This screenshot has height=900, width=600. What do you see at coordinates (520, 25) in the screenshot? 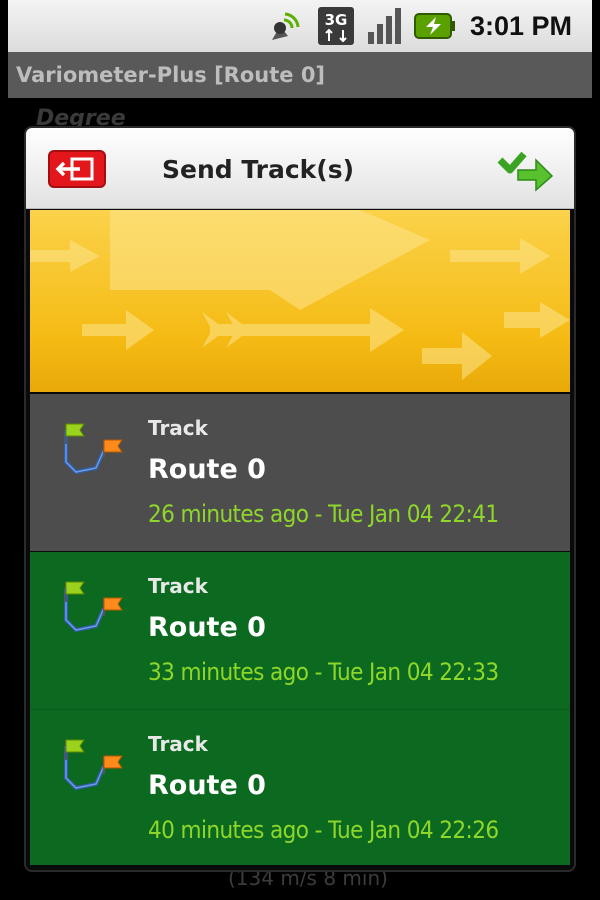
I see `clock: 3:01 PM` at bounding box center [520, 25].